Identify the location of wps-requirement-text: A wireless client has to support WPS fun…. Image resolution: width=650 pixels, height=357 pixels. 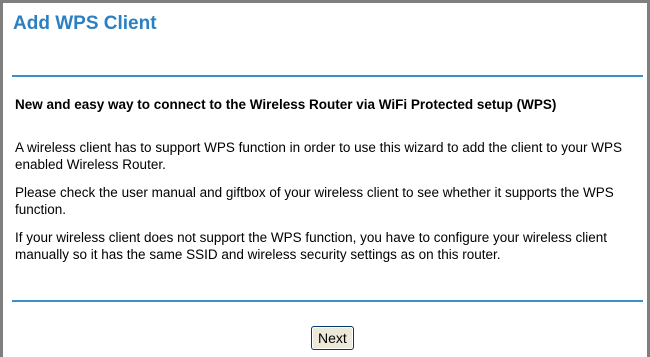
(319, 156).